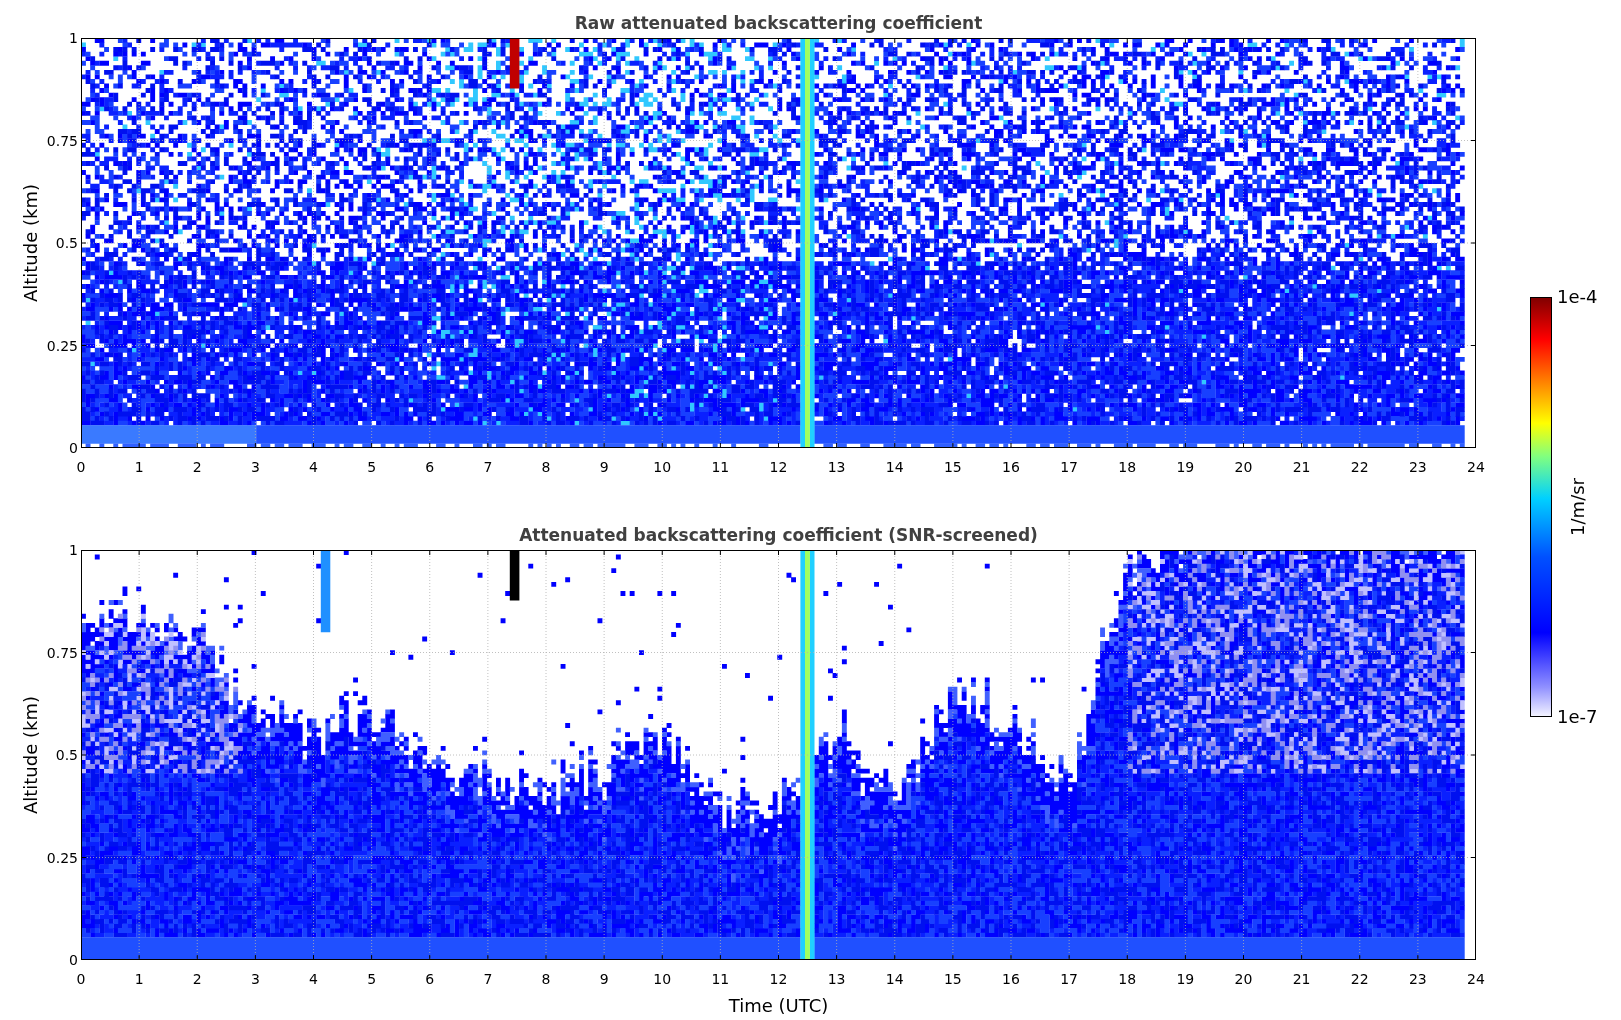 The height and width of the screenshot is (1020, 1621). What do you see at coordinates (1577, 507) in the screenshot?
I see `colorbar-unit-label: 1/m/sr` at bounding box center [1577, 507].